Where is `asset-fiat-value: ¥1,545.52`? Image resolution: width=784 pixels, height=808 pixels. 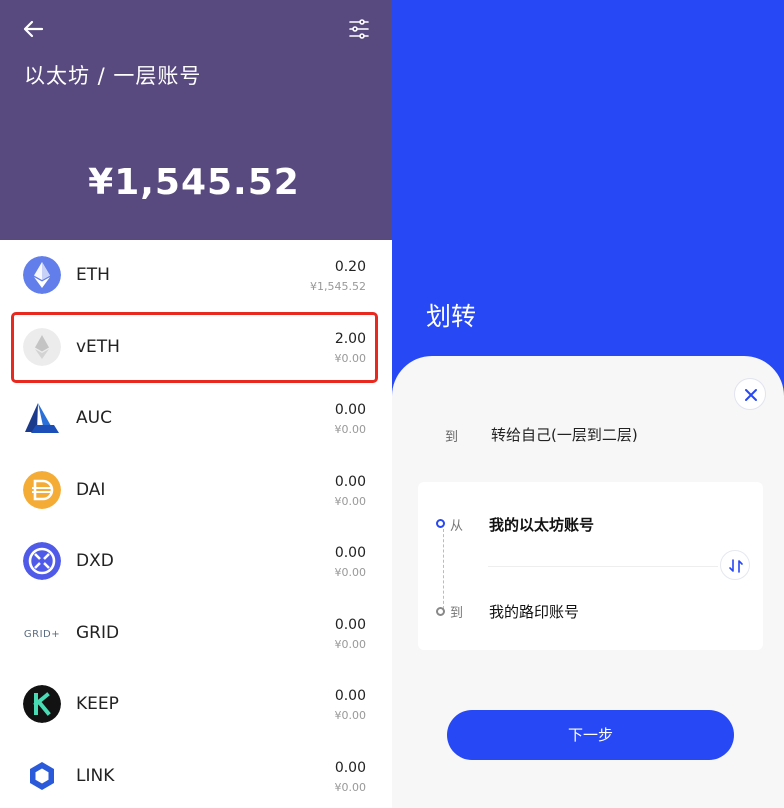 asset-fiat-value: ¥1,545.52 is located at coordinates (338, 286).